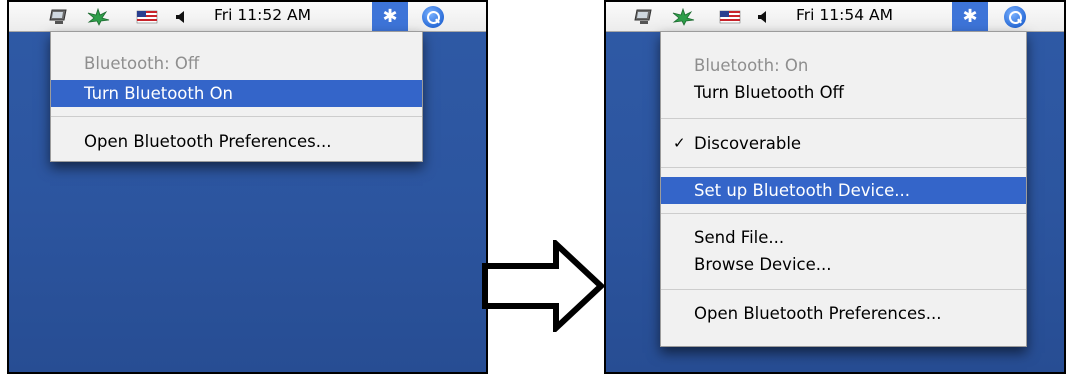  I want to click on discoverable-label: Discoverable, so click(748, 143).